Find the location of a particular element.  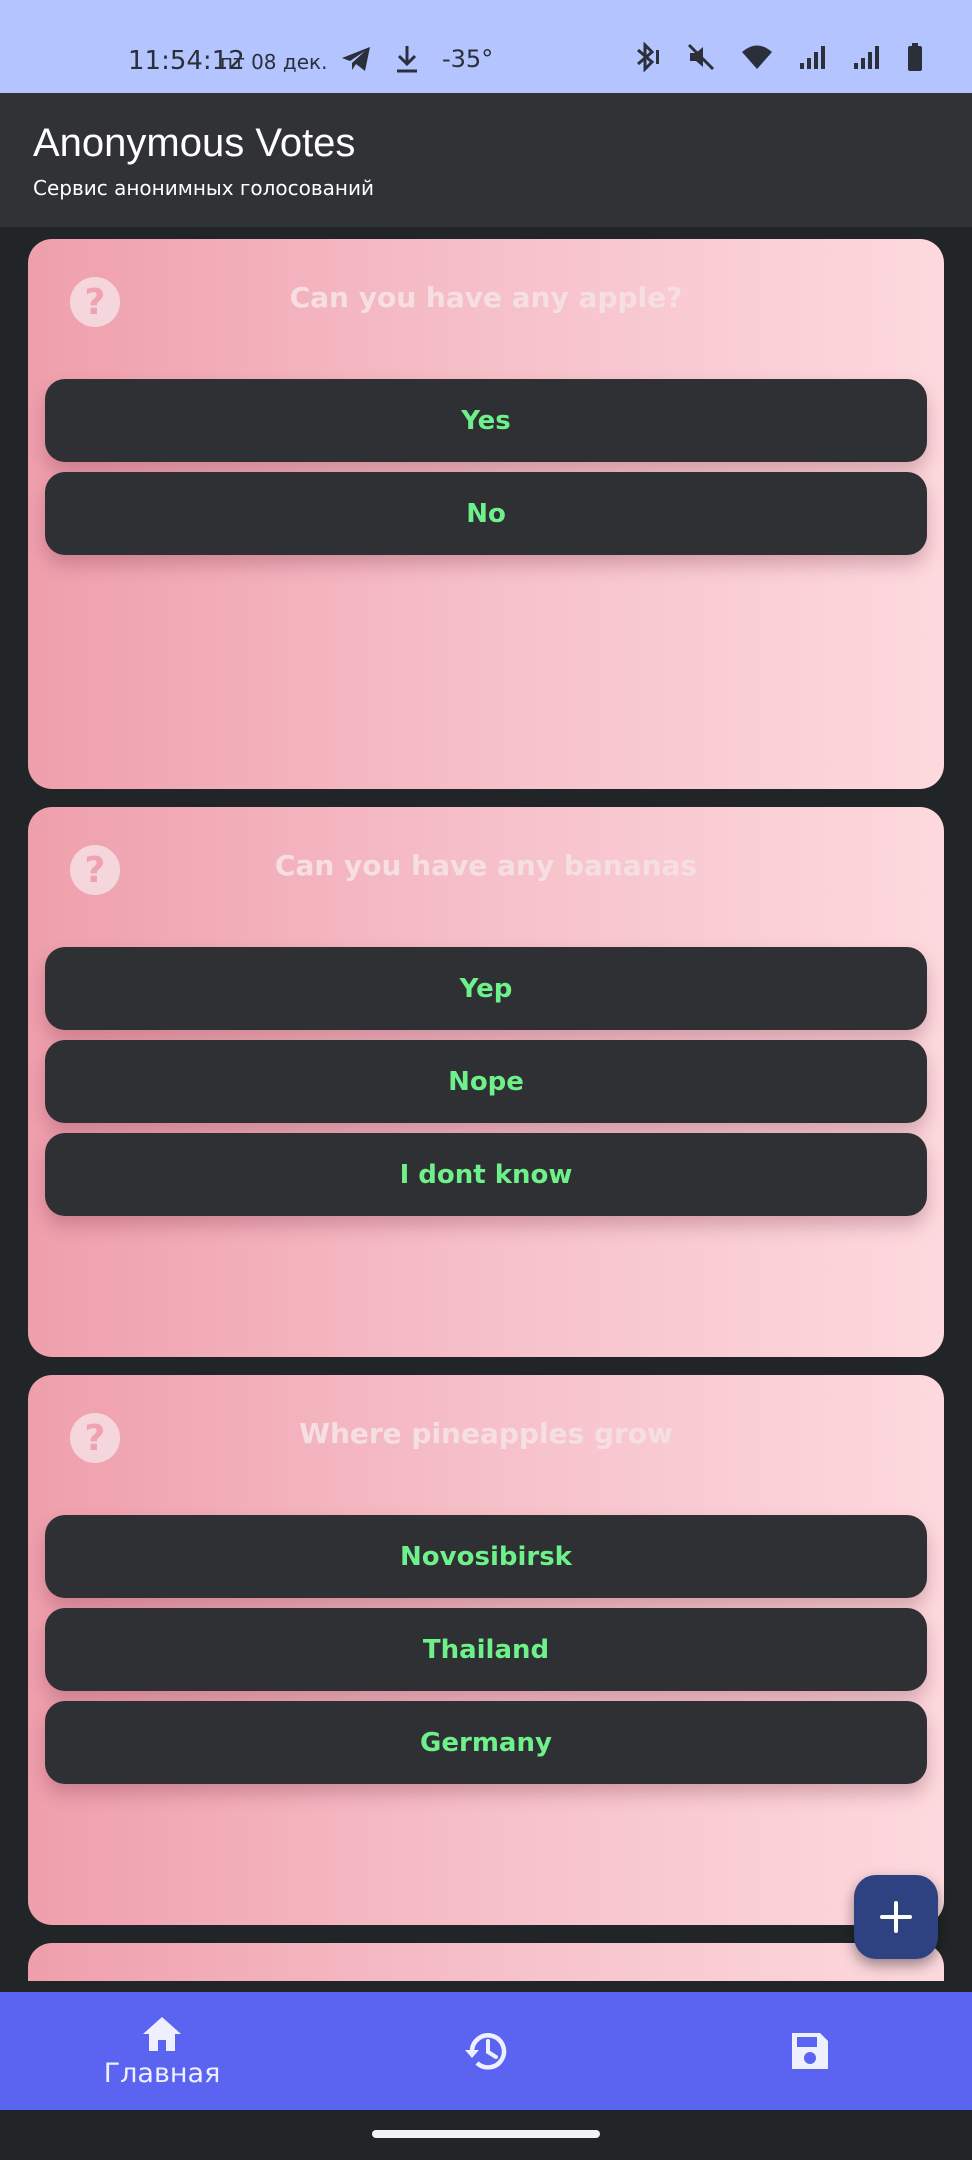

signal-icon is located at coordinates (812, 57).